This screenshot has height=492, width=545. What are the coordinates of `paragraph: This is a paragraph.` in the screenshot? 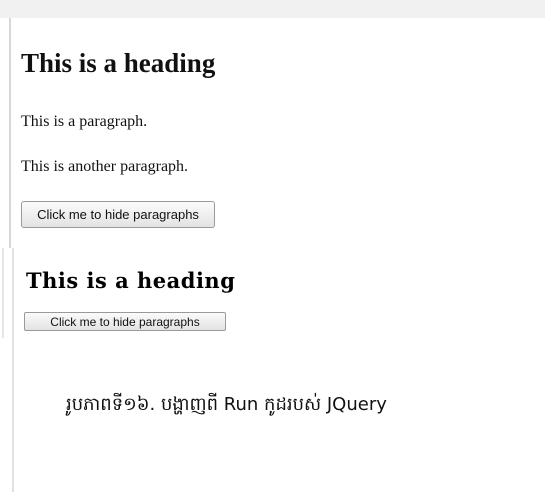 It's located at (84, 121).